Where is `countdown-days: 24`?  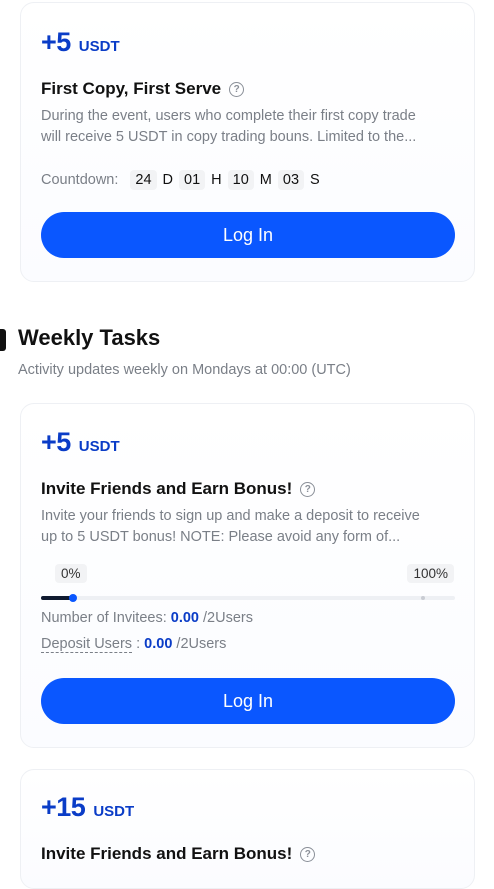 countdown-days: 24 is located at coordinates (143, 180).